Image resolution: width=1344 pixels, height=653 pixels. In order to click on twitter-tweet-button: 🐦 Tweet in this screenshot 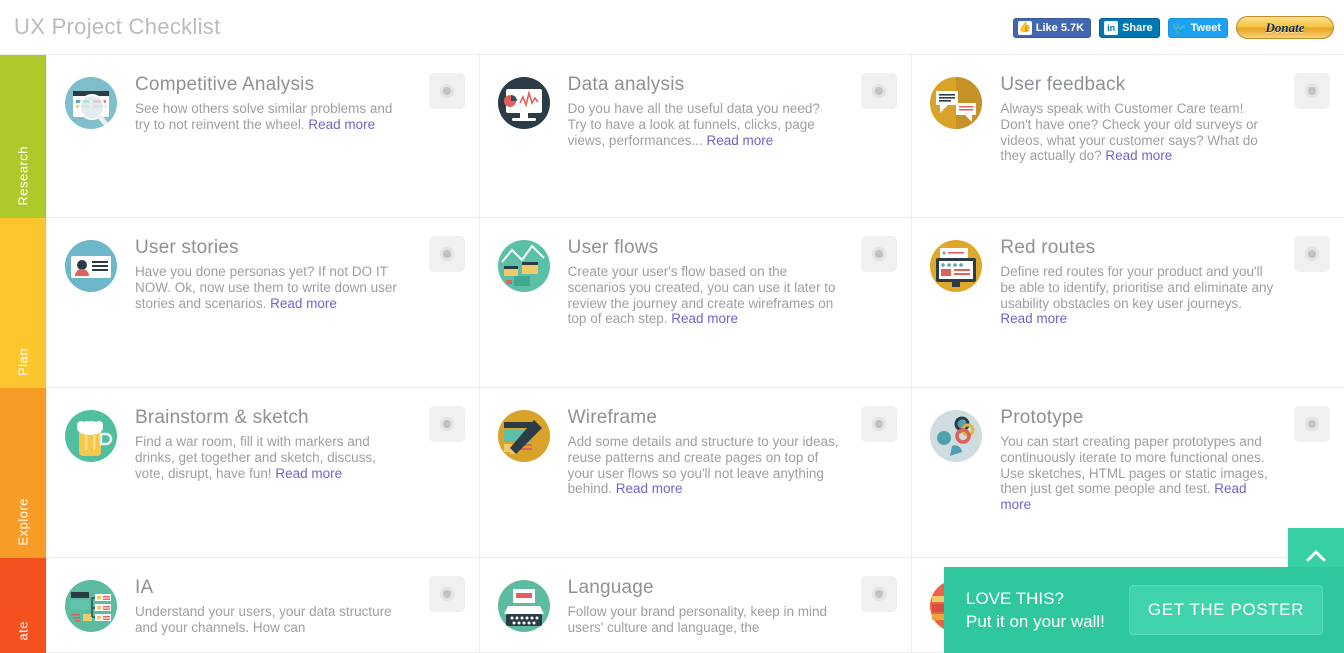, I will do `click(1197, 27)`.